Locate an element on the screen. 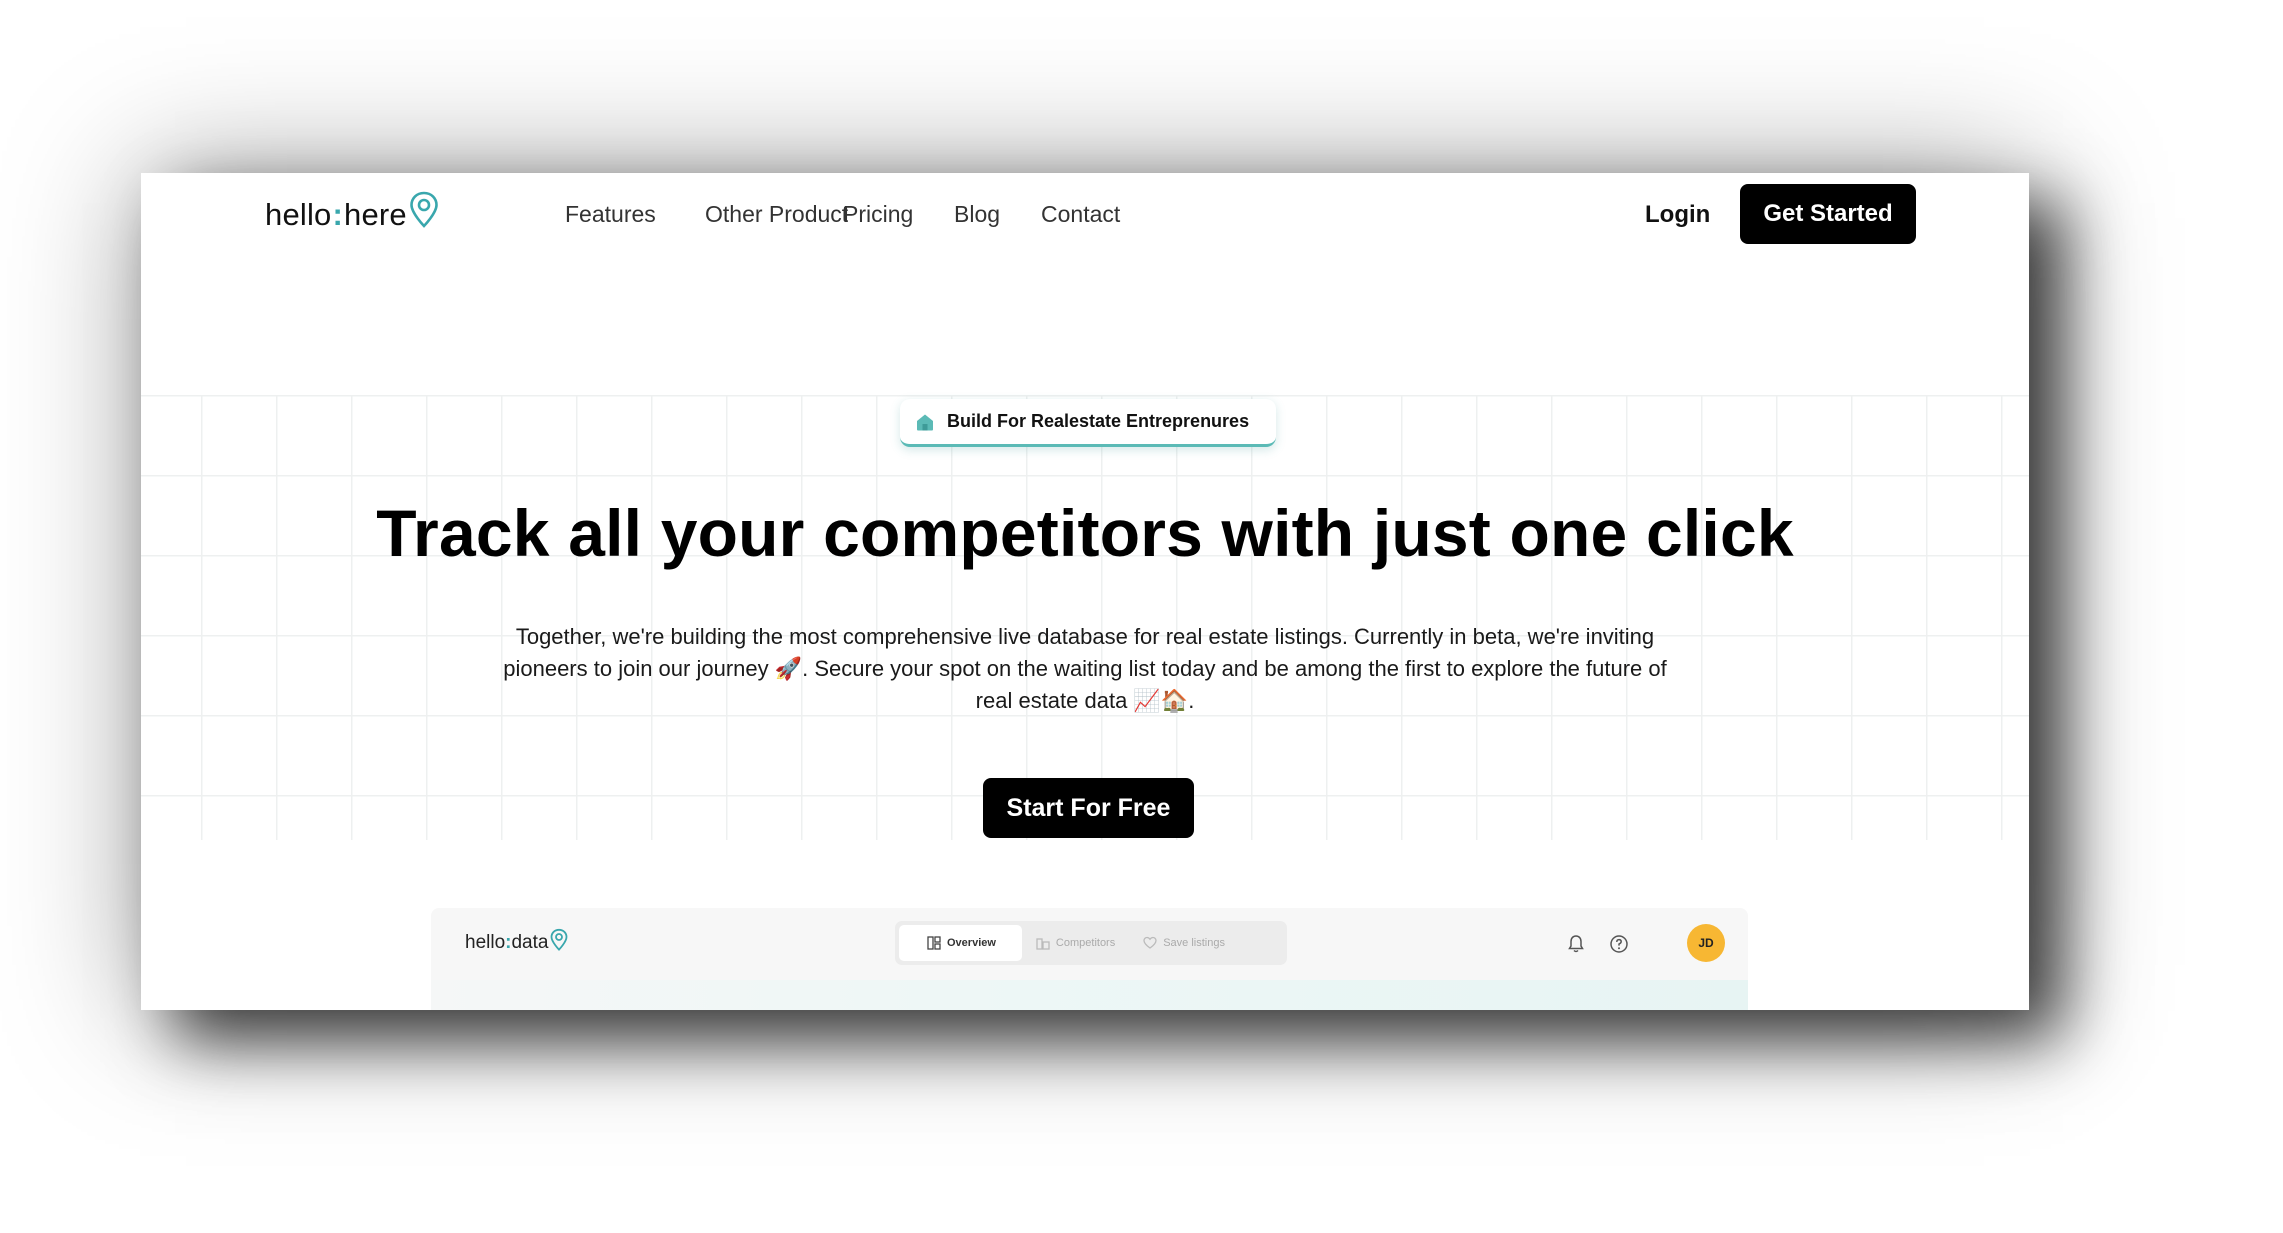  nav-link-features: Features is located at coordinates (610, 214).